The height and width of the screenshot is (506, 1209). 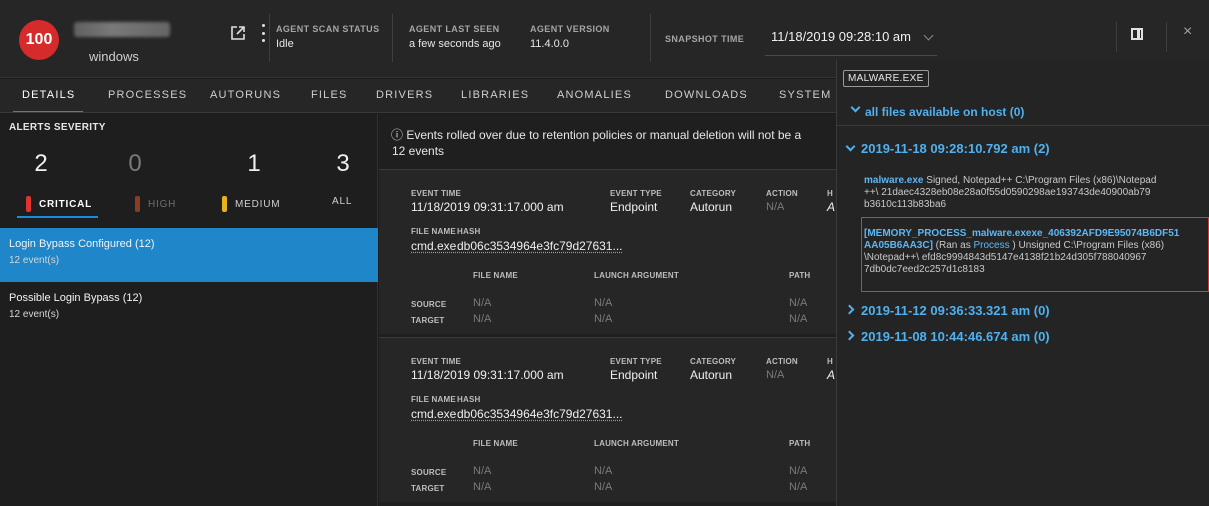 I want to click on snapshot-group-date: 2019-11-18 09:28:10.792 am (2), so click(x=955, y=148).